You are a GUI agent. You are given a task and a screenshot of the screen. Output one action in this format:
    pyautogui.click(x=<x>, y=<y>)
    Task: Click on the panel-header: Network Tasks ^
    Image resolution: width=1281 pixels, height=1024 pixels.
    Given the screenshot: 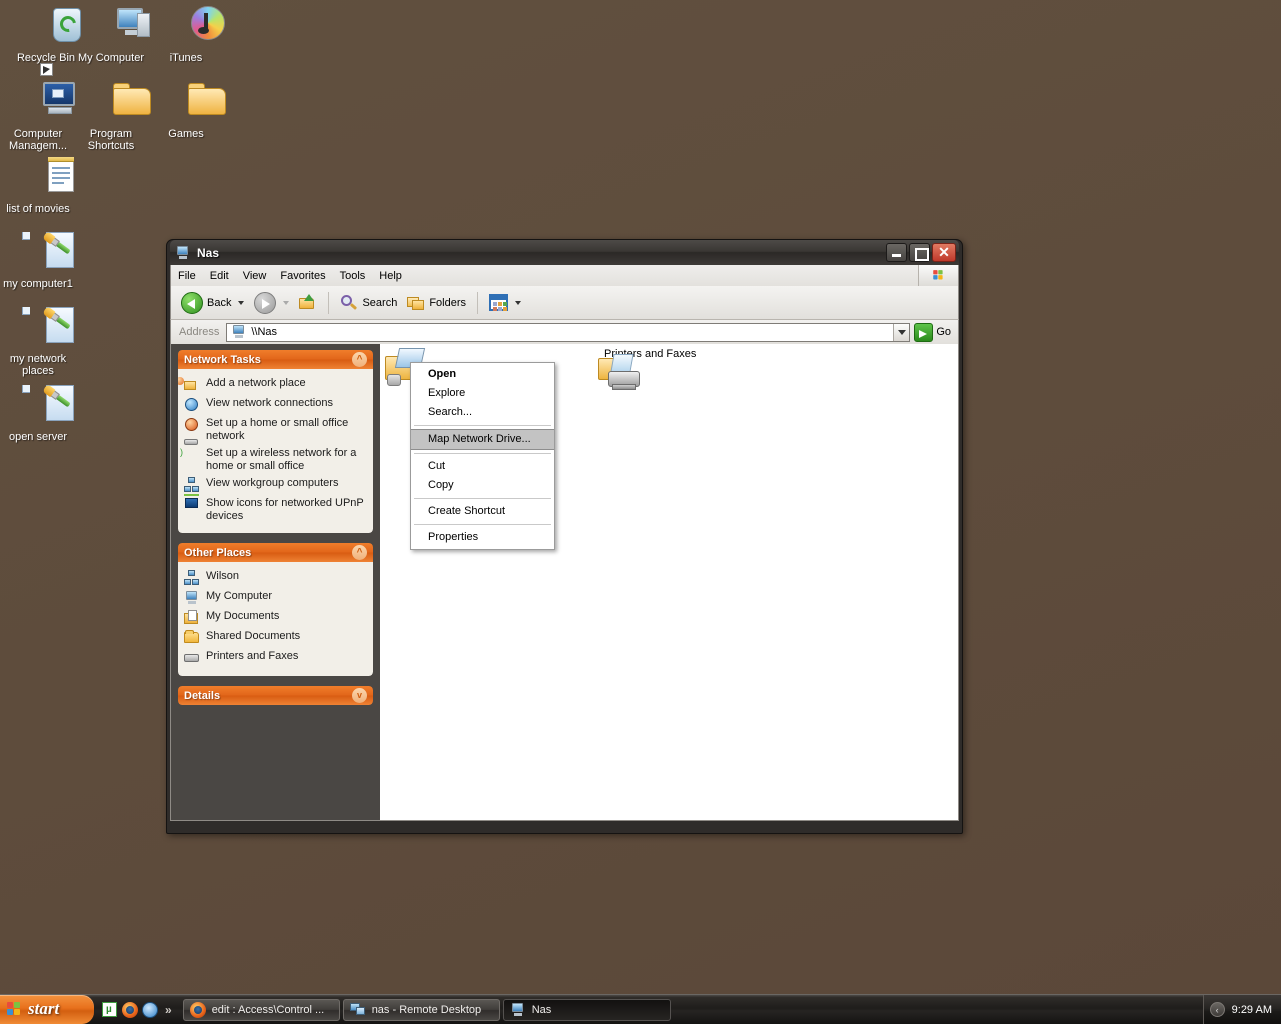 What is the action you would take?
    pyautogui.click(x=275, y=359)
    